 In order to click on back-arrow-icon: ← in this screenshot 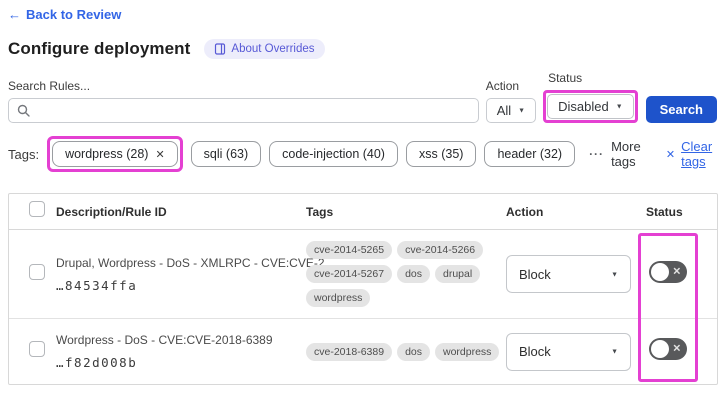, I will do `click(14, 14)`.